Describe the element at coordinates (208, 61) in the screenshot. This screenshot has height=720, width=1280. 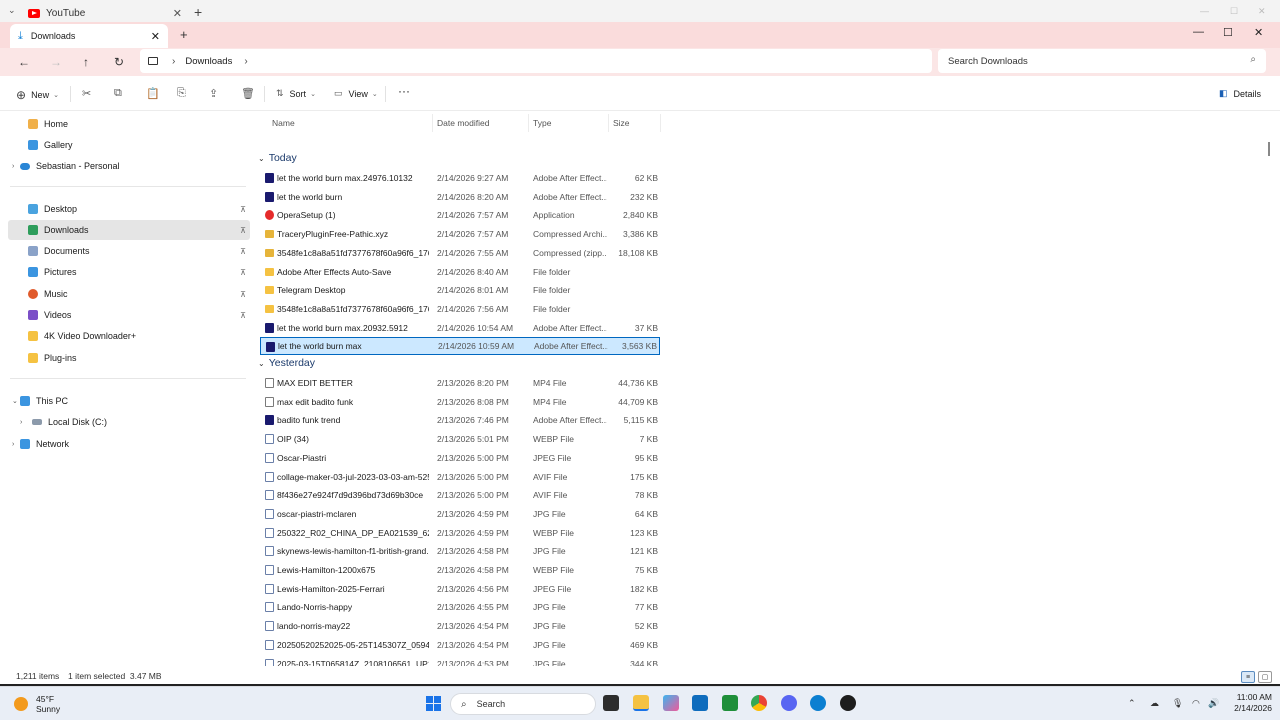
I see `breadcrumb-downloads: Downloads` at that location.